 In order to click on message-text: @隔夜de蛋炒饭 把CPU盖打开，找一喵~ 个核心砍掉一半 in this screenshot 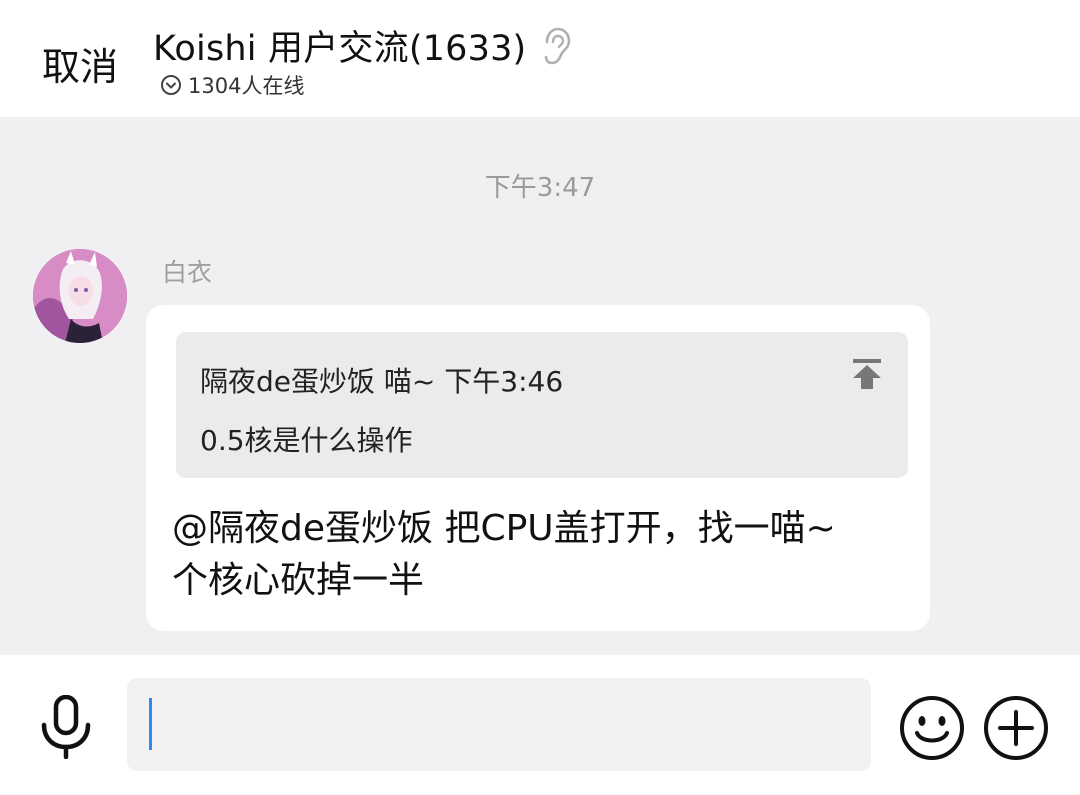, I will do `click(542, 555)`.